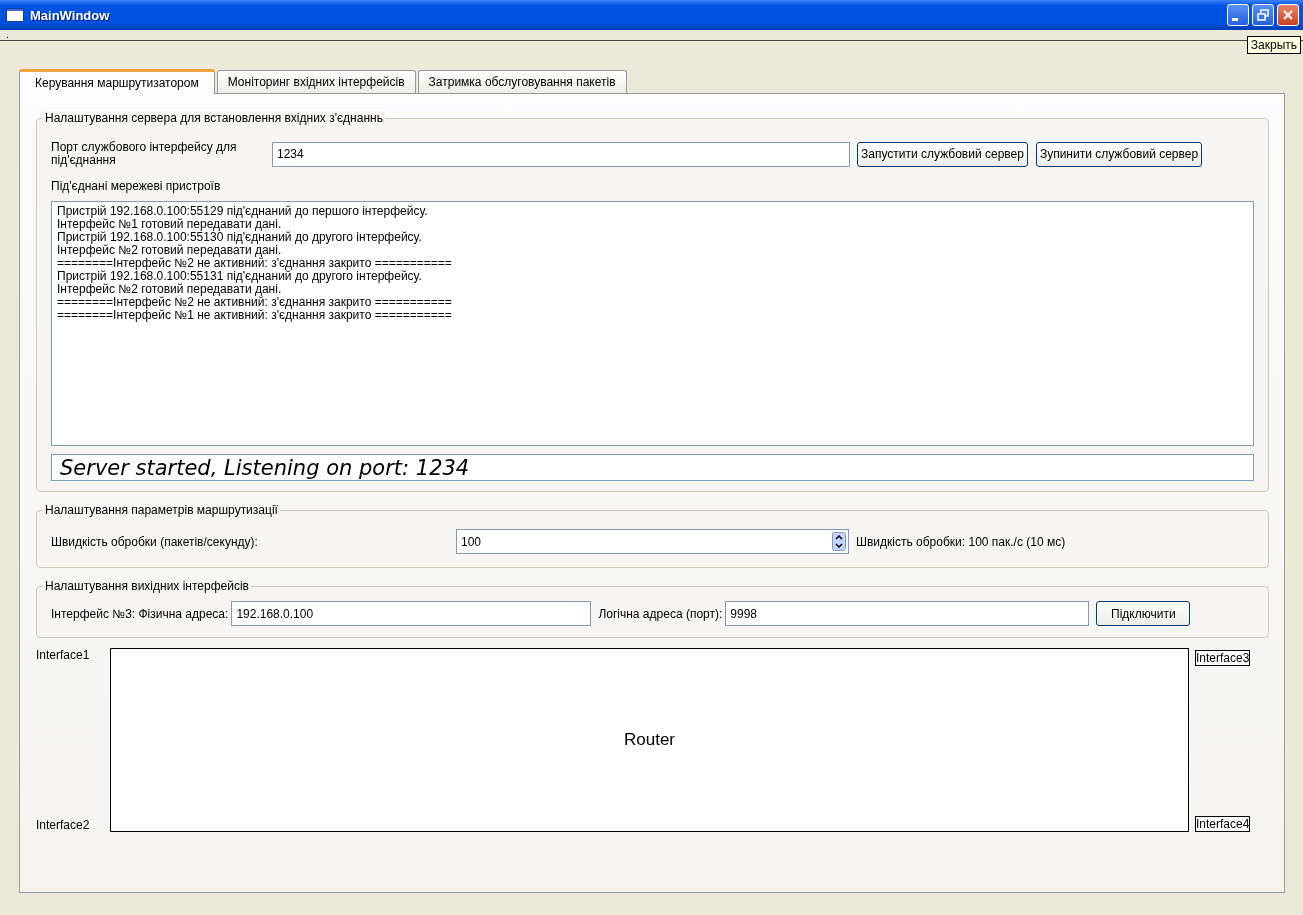  Describe the element at coordinates (63, 655) in the screenshot. I see `interface-label: Interface1` at that location.